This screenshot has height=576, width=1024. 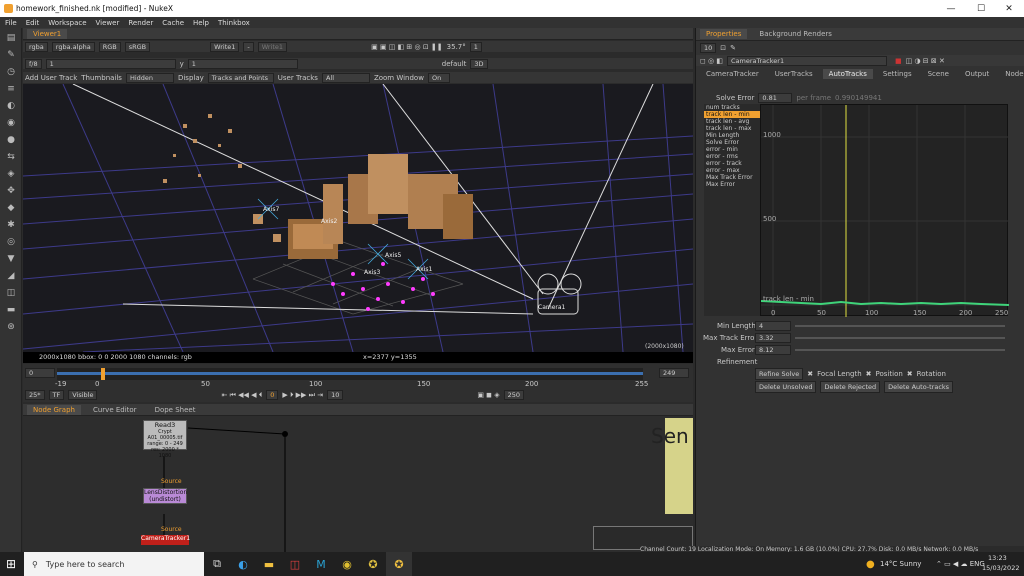 I want to click on minimize-button: —, so click(x=951, y=8).